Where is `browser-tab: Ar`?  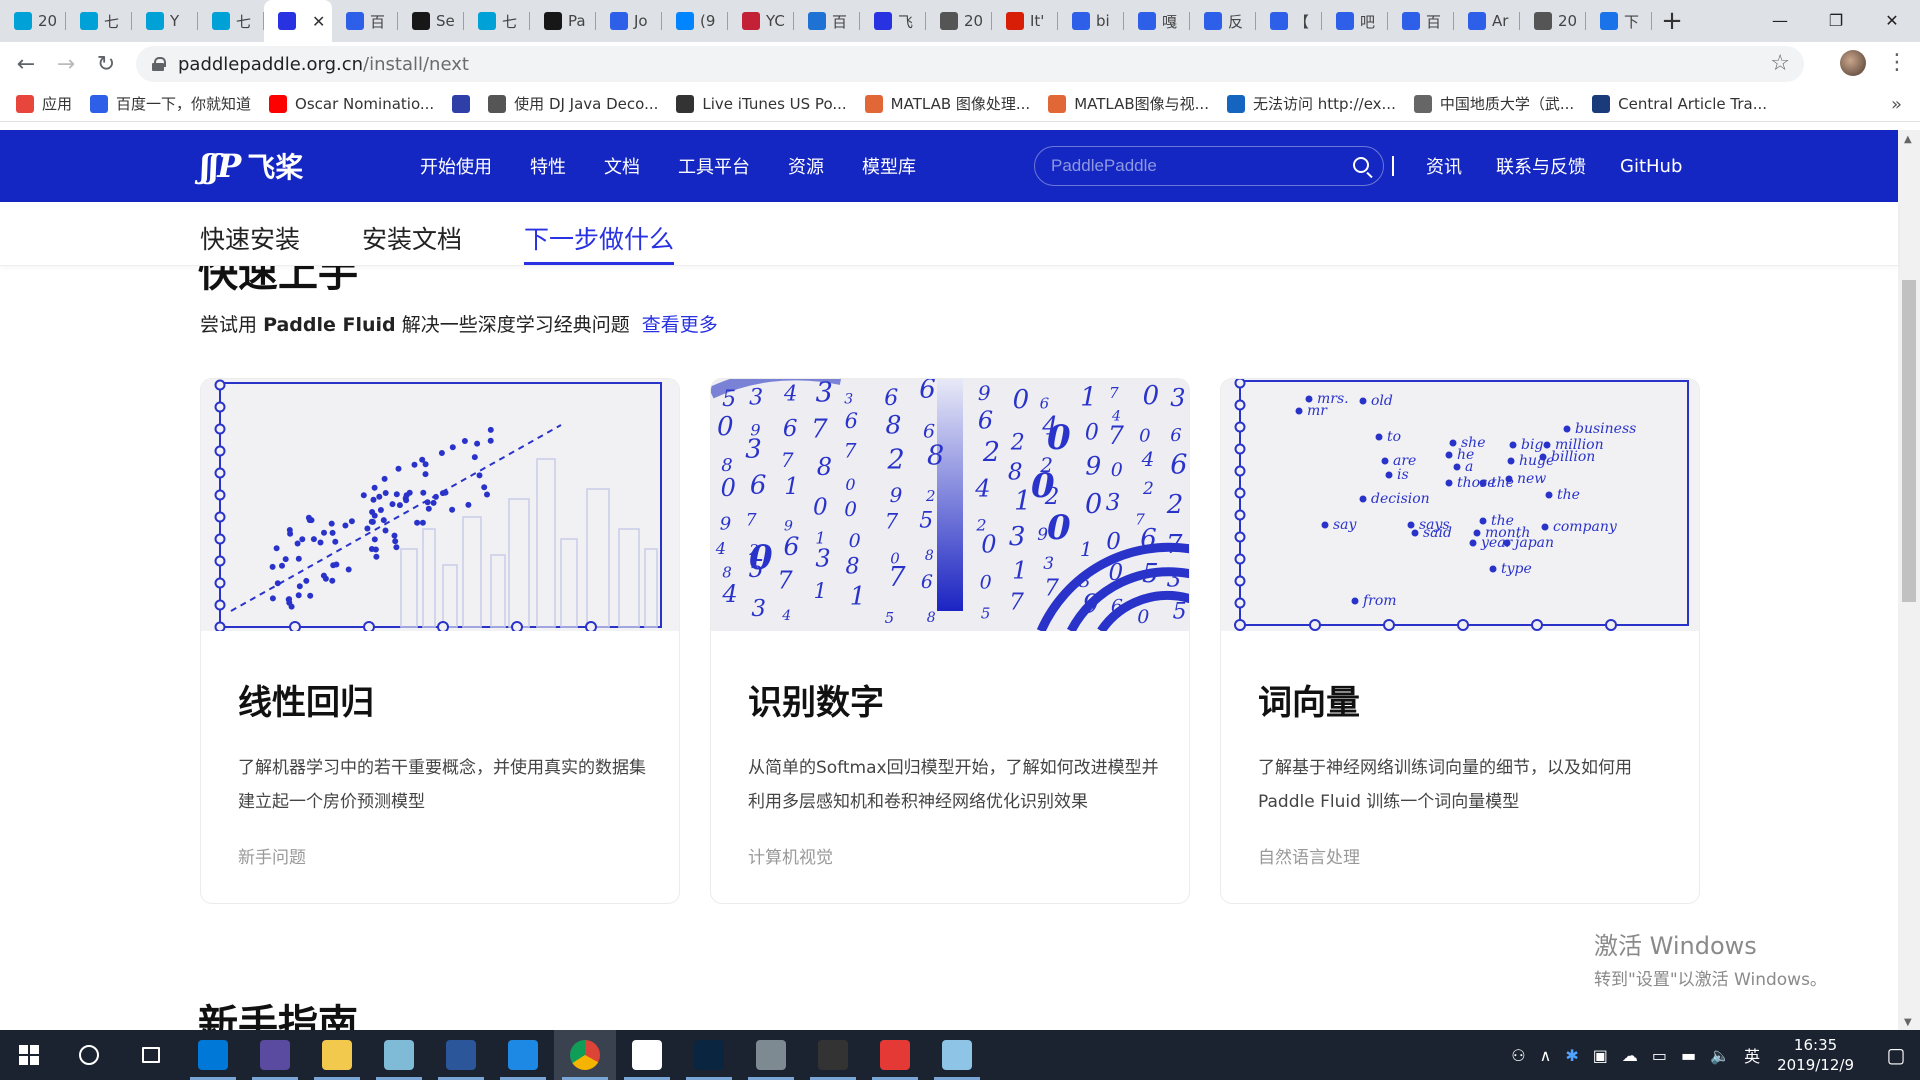 browser-tab: Ar is located at coordinates (1487, 21).